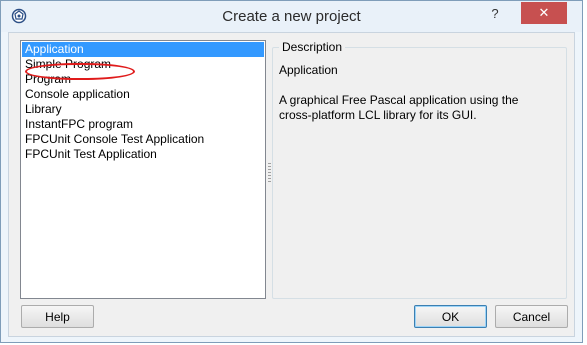 This screenshot has width=587, height=345. I want to click on list-item: FPCUnit Test Application, so click(143, 154).